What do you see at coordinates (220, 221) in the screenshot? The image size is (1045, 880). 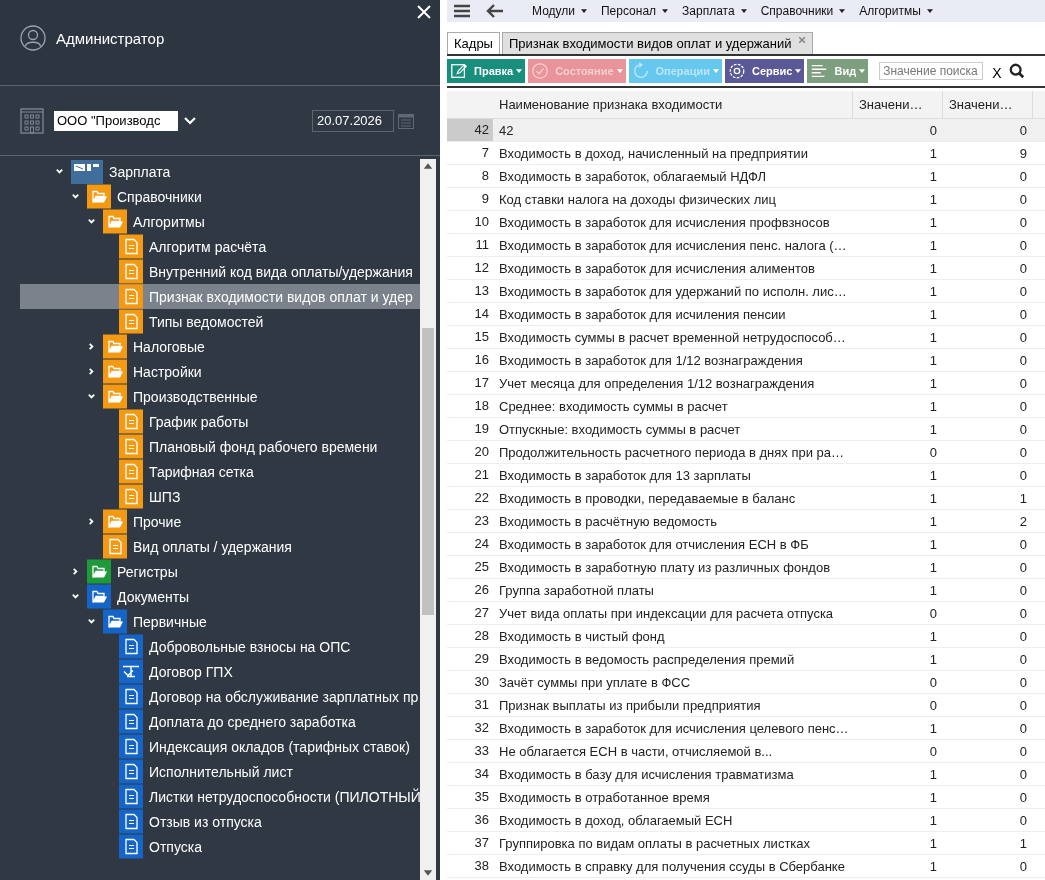 I see `tree-item: Алгоритмы` at bounding box center [220, 221].